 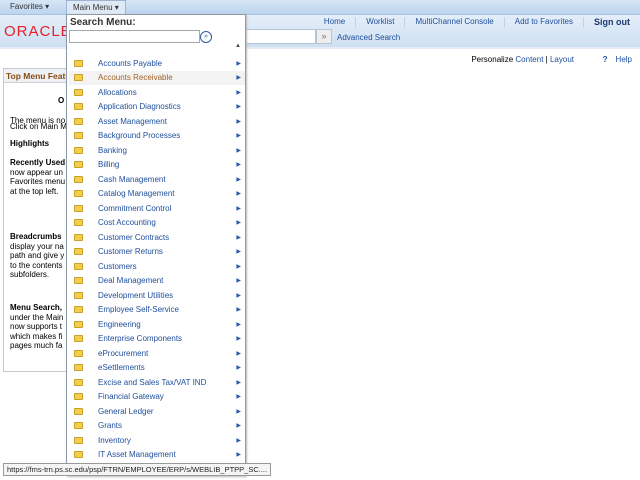 What do you see at coordinates (157, 208) in the screenshot?
I see `menu-item: Commitment Control ▶` at bounding box center [157, 208].